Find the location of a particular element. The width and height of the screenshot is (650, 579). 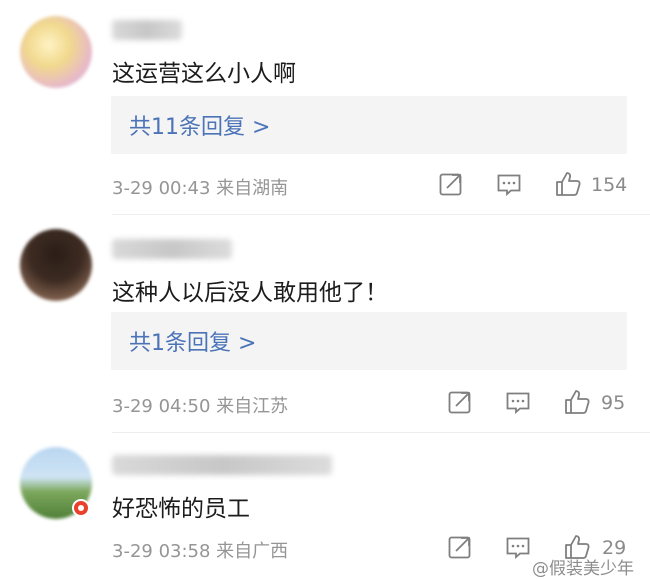

like-count: 154 is located at coordinates (609, 185).